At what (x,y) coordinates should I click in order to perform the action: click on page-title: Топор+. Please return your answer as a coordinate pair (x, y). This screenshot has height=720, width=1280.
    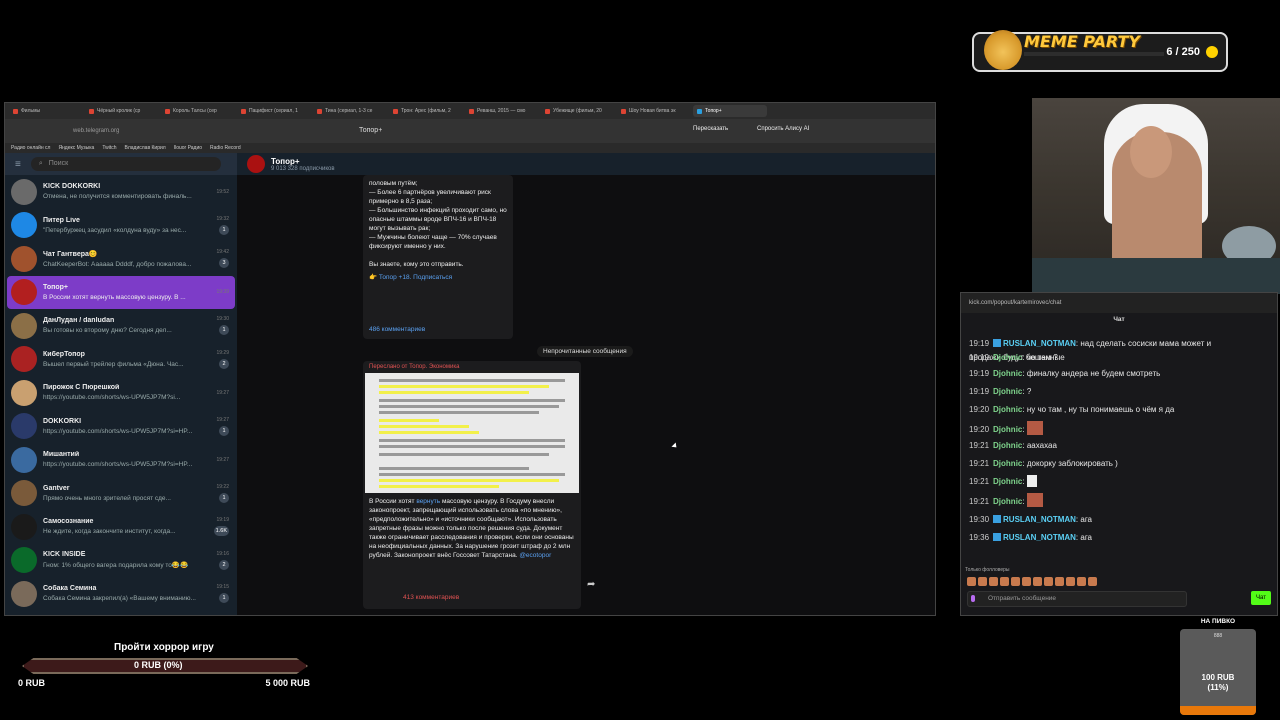
    Looking at the image, I should click on (371, 130).